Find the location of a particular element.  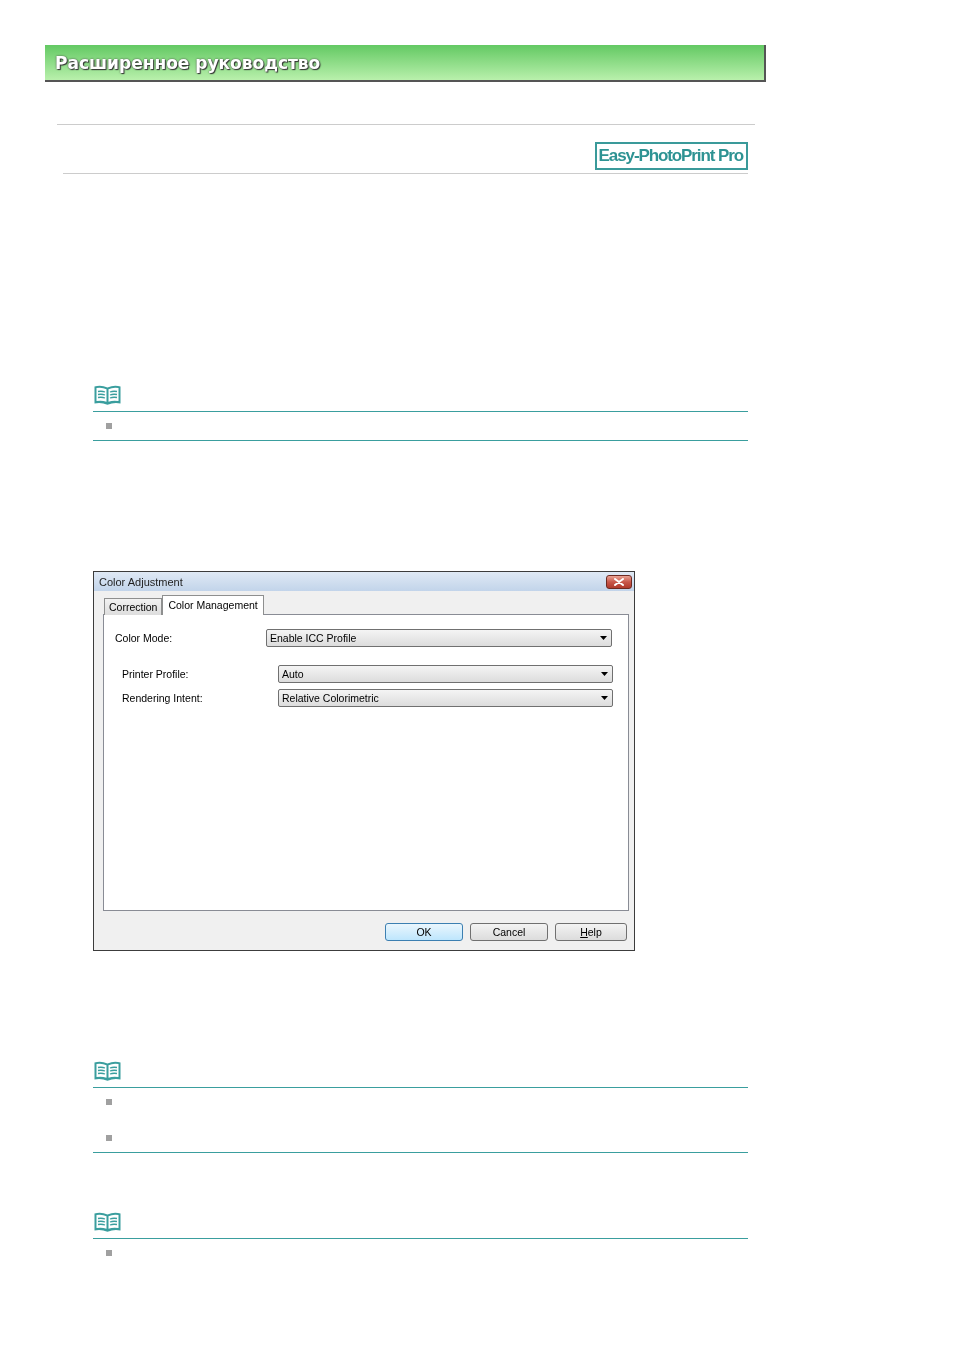

dropdown: Enable ICC Profile is located at coordinates (439, 638).